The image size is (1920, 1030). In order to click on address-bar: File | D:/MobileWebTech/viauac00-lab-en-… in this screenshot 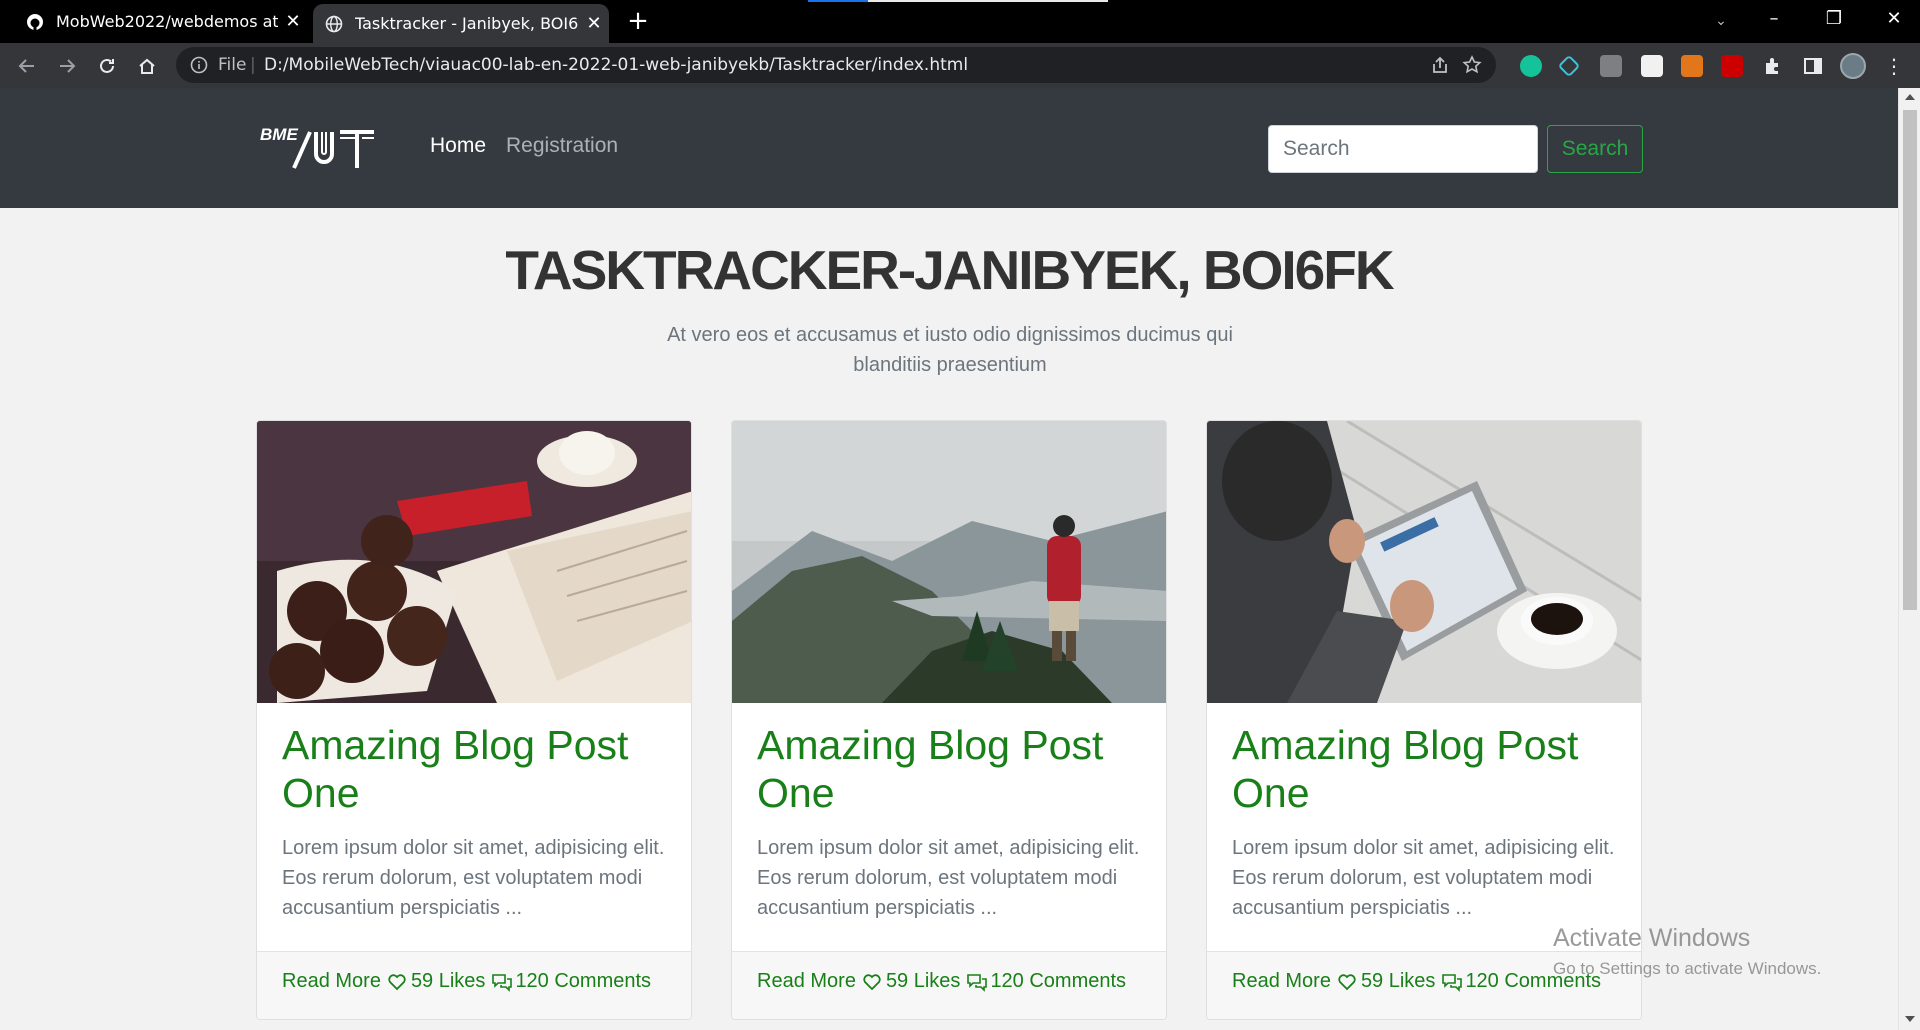, I will do `click(836, 65)`.